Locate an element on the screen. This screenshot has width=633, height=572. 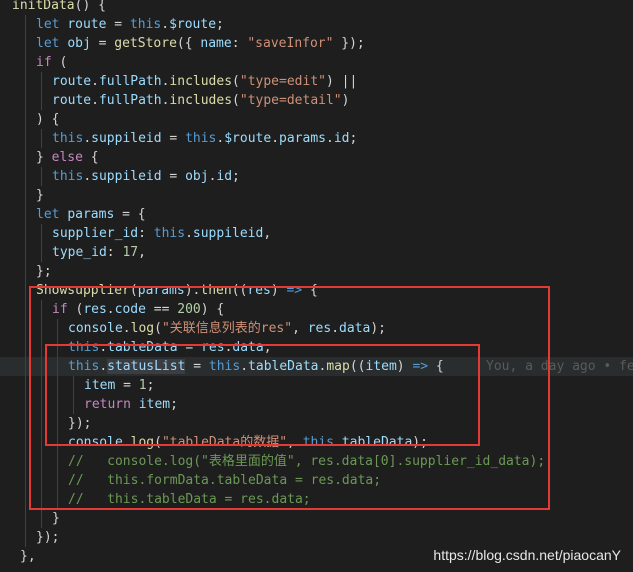
code-token: { is located at coordinates (90, 157).